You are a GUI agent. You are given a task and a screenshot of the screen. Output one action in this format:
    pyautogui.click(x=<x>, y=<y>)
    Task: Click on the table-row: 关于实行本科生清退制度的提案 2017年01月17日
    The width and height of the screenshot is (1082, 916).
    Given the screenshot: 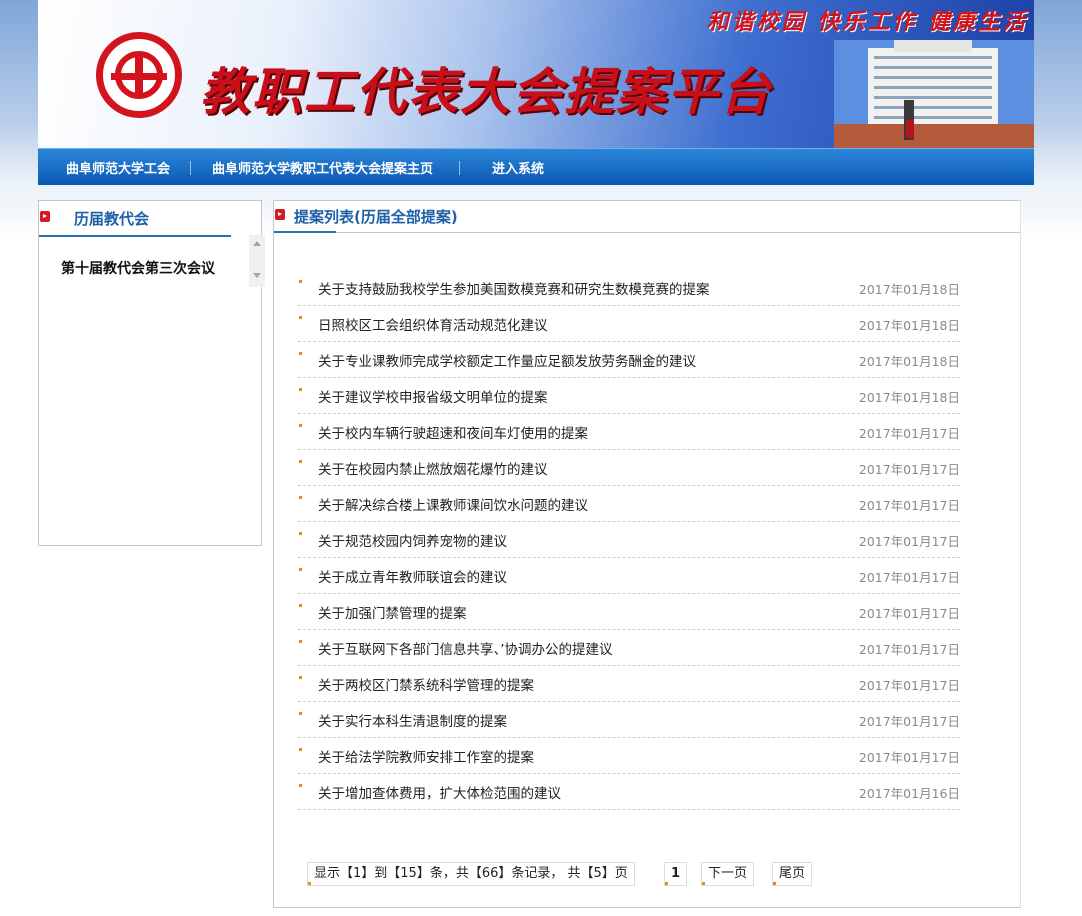 What is the action you would take?
    pyautogui.click(x=629, y=720)
    